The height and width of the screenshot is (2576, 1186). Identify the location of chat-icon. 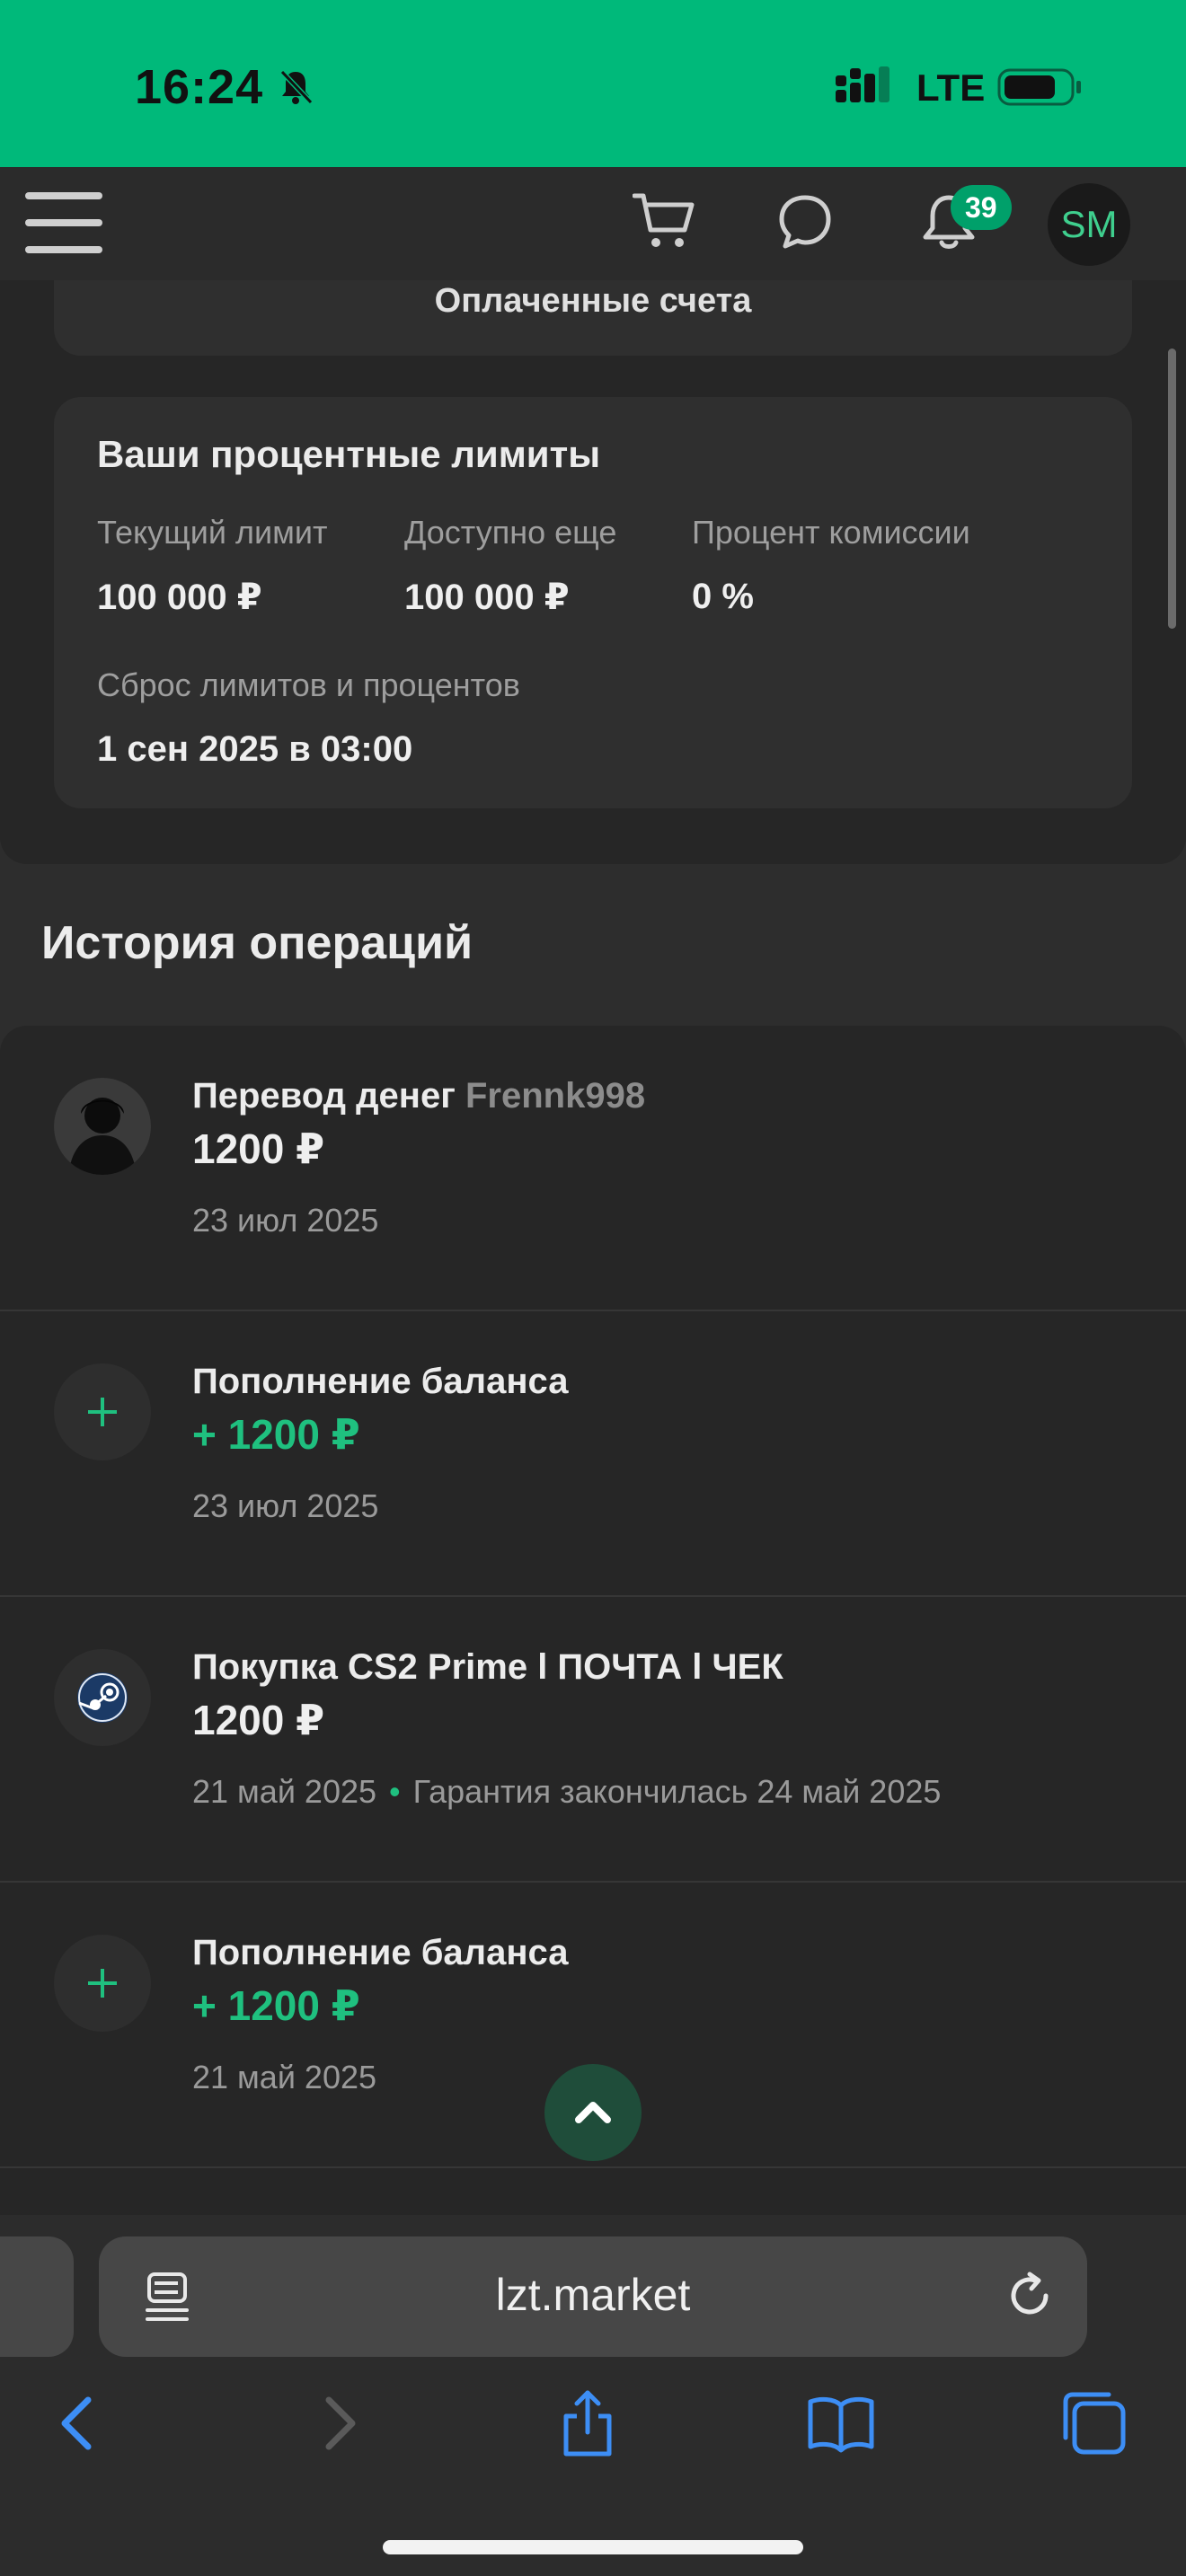
(805, 221).